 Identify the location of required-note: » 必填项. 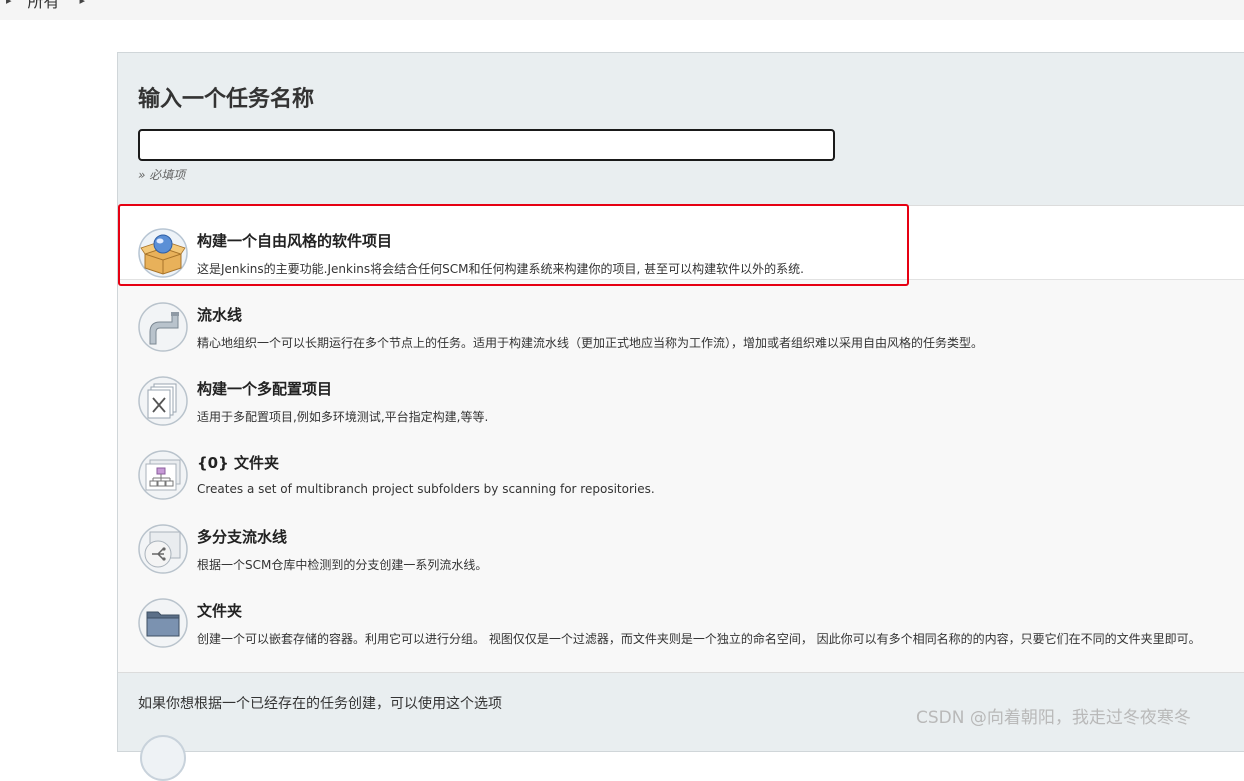
(162, 175).